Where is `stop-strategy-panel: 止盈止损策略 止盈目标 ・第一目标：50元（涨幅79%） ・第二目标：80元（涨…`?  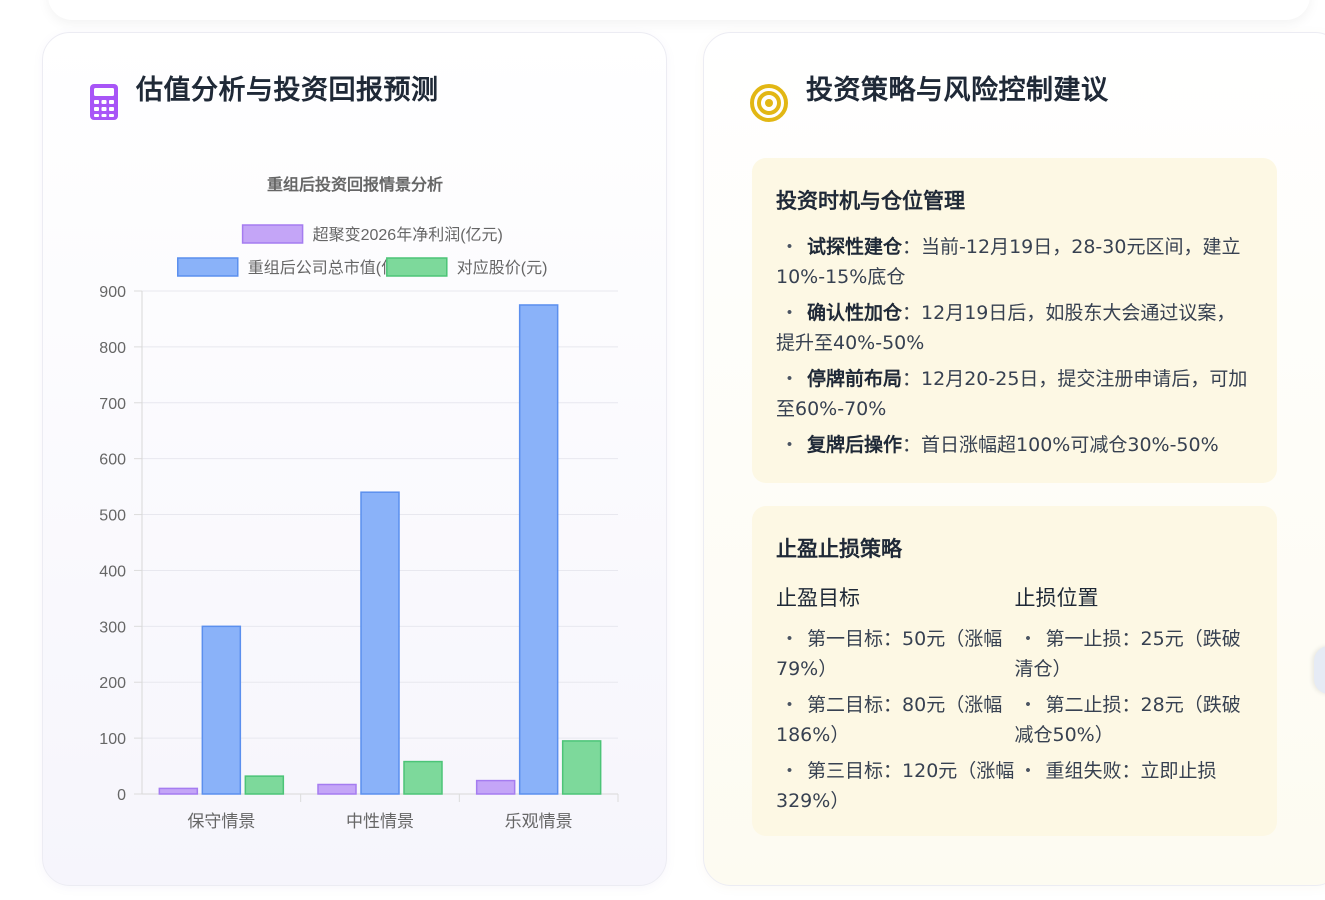 stop-strategy-panel: 止盈止损策略 止盈目标 ・第一目标：50元（涨幅79%） ・第二目标：80元（涨… is located at coordinates (1014, 671).